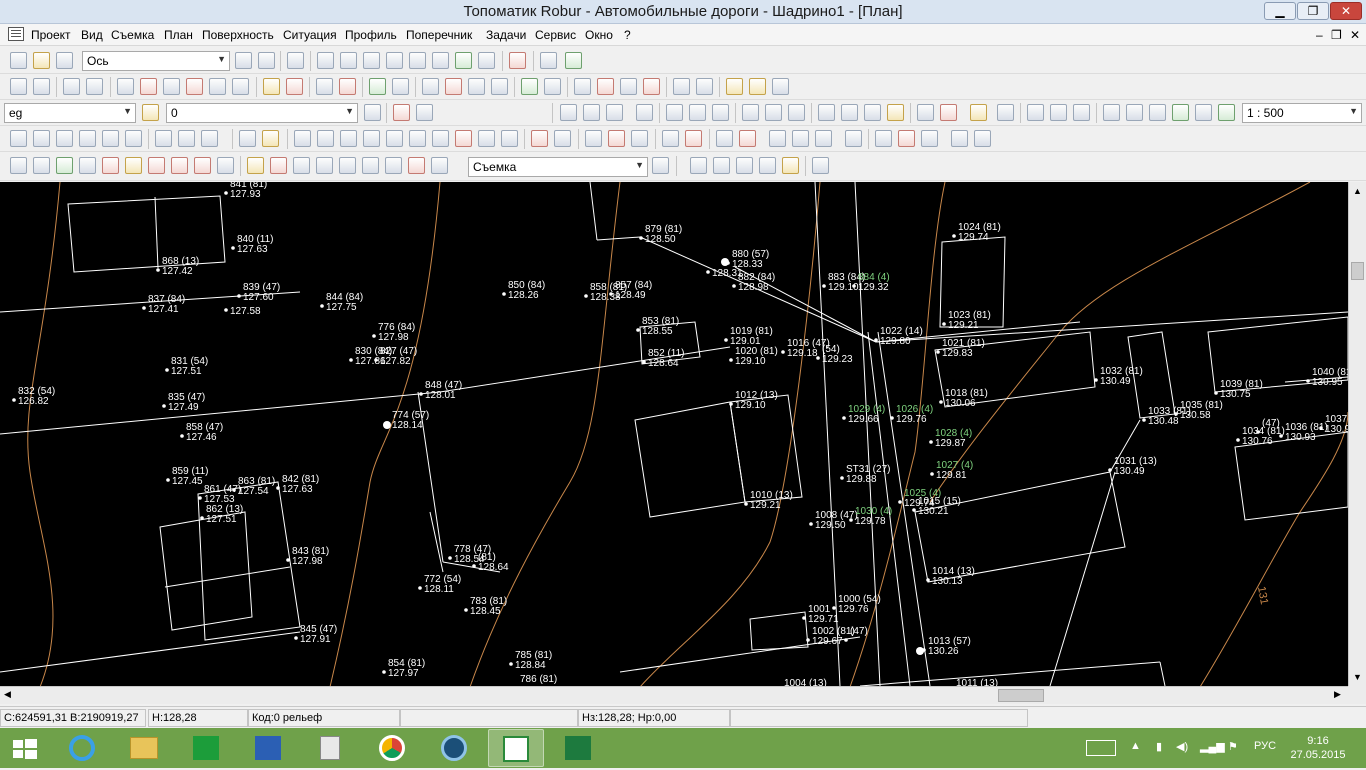 The width and height of the screenshot is (1366, 770). Describe the element at coordinates (1357, 434) in the screenshot. I see `vertical-scrollbar: ▲ ▼` at that location.